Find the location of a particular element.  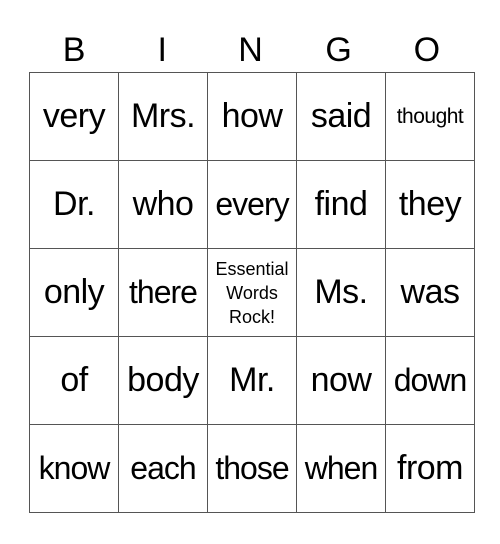

grid-row: only there Essential Words Rock! Ms. was is located at coordinates (252, 292).